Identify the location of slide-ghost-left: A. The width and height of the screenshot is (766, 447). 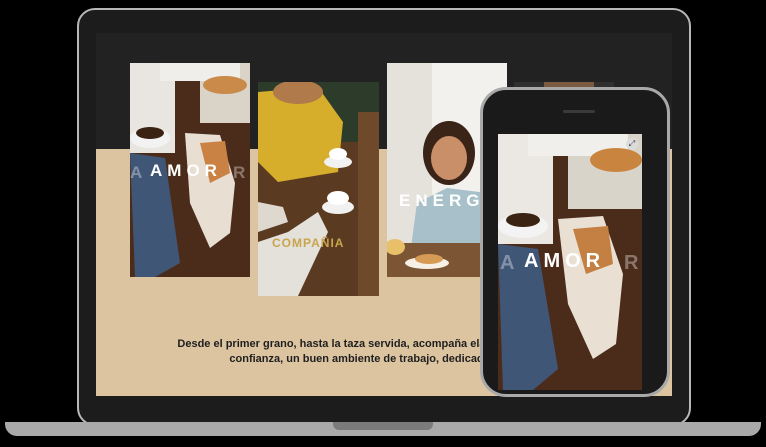
(139, 172).